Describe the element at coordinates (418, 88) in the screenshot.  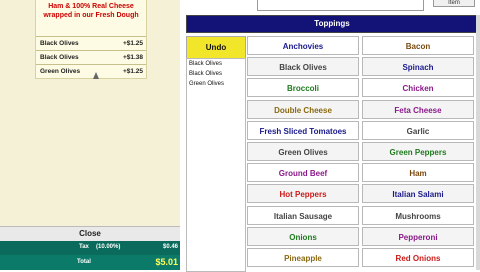
I see `topping-button: Chicken` at that location.